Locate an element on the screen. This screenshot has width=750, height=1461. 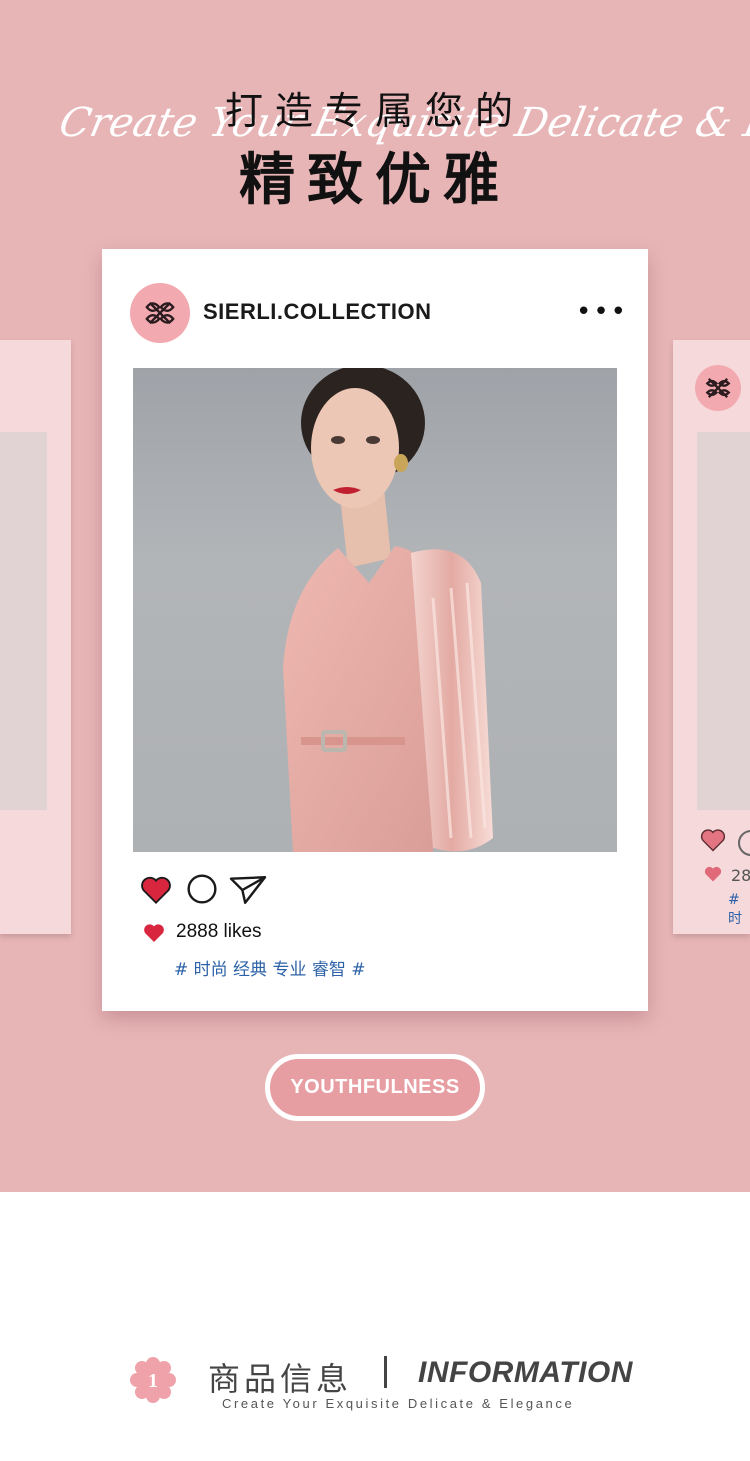
flower-number-icon: 1 is located at coordinates (153, 1380).